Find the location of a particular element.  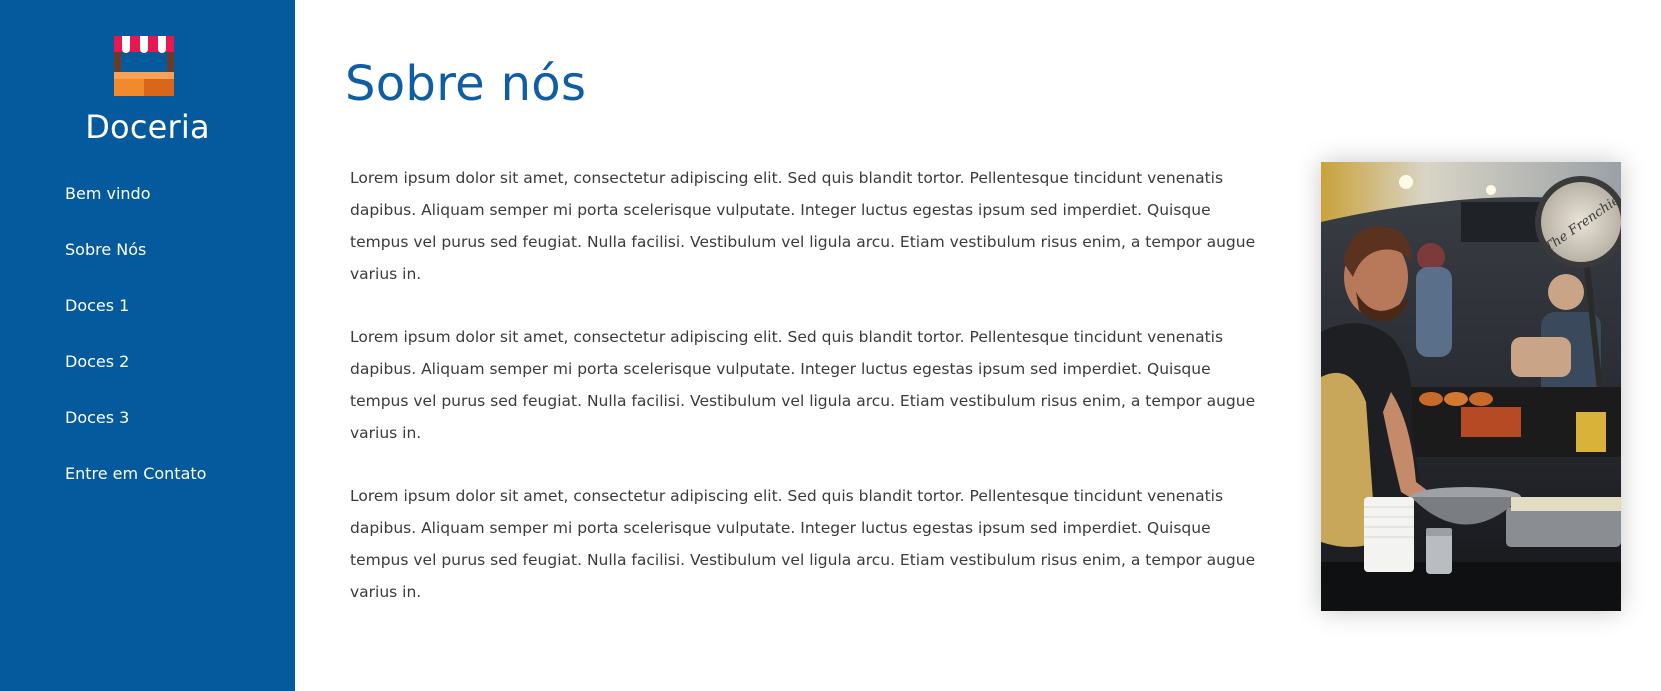

market-vendor-photo: The Frenchie is located at coordinates (1471, 386).